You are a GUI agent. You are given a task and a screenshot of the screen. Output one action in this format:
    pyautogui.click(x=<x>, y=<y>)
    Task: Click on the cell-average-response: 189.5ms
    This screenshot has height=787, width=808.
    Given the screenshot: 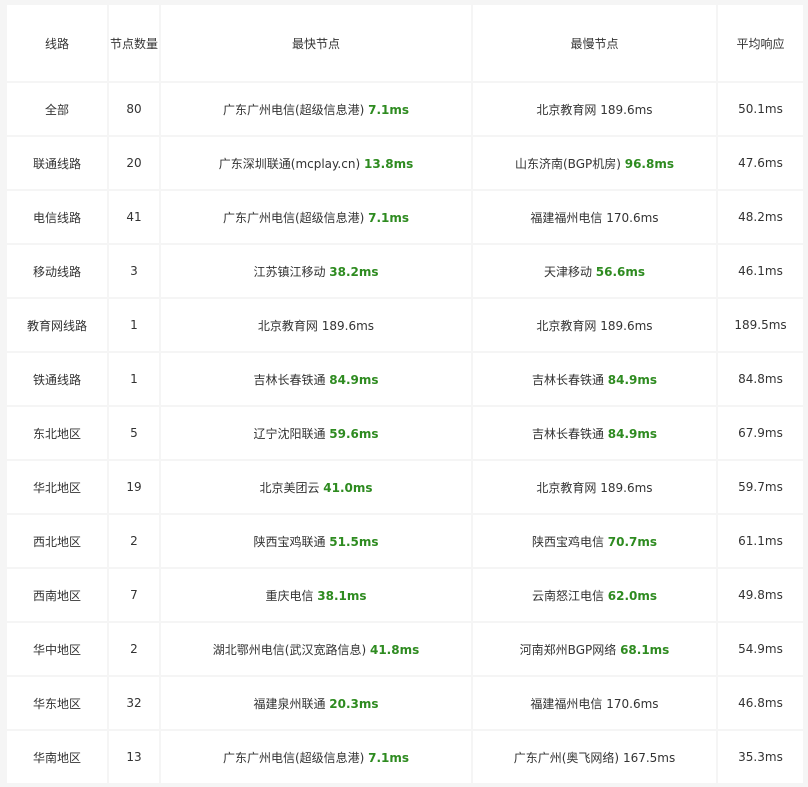 What is the action you would take?
    pyautogui.click(x=760, y=325)
    